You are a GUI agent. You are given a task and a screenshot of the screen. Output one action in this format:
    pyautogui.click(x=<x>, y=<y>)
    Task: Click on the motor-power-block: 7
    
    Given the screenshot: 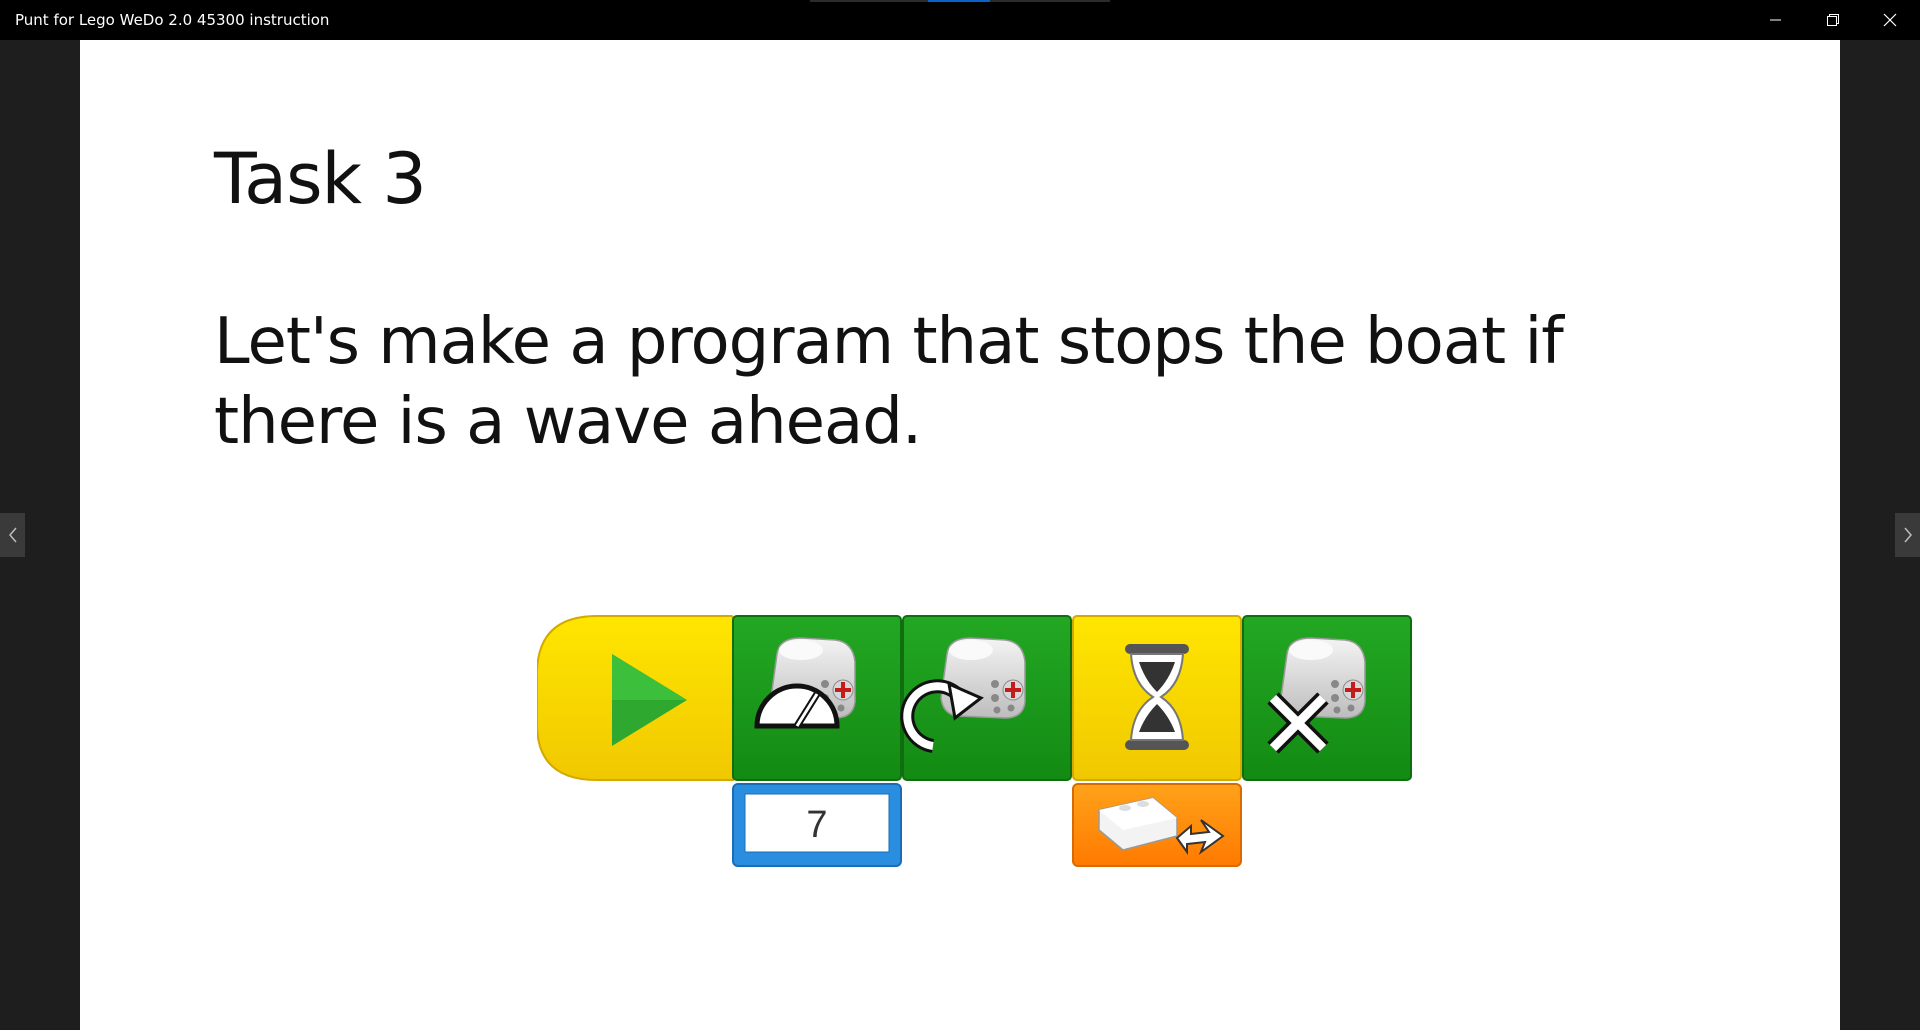 What is the action you would take?
    pyautogui.click(x=817, y=741)
    